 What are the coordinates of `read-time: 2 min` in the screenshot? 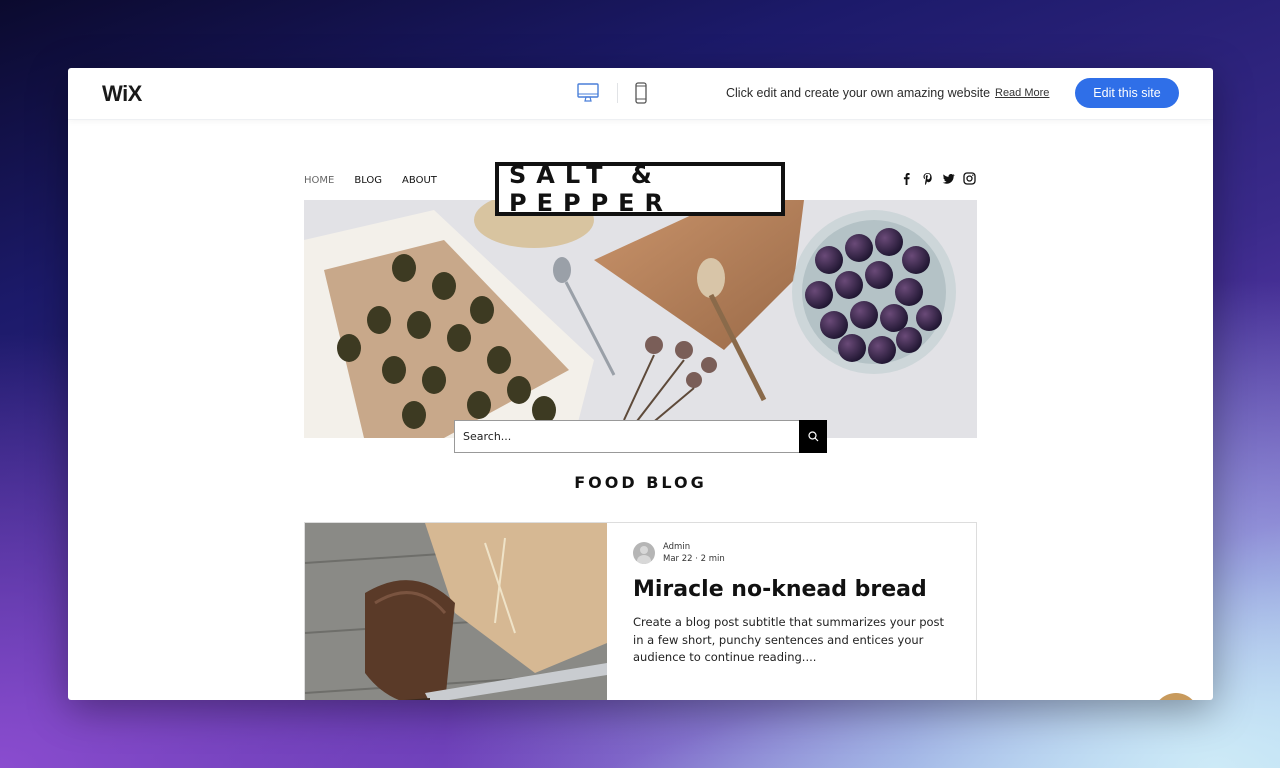 It's located at (712, 559).